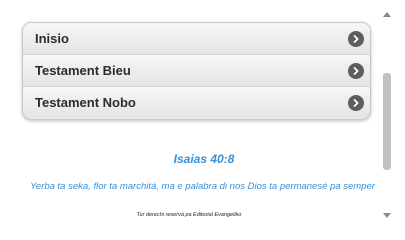 The image size is (405, 240). Describe the element at coordinates (387, 14) in the screenshot. I see `scroll-up-arrow-icon` at that location.